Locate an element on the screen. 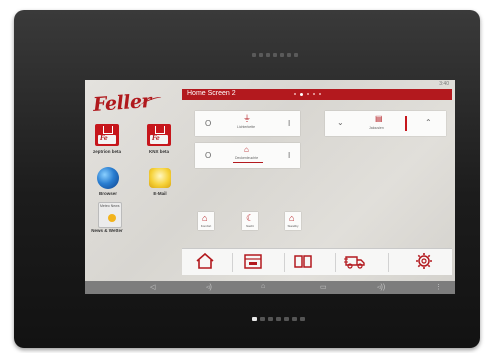 This screenshot has width=487, height=353. mail-icon is located at coordinates (160, 178).